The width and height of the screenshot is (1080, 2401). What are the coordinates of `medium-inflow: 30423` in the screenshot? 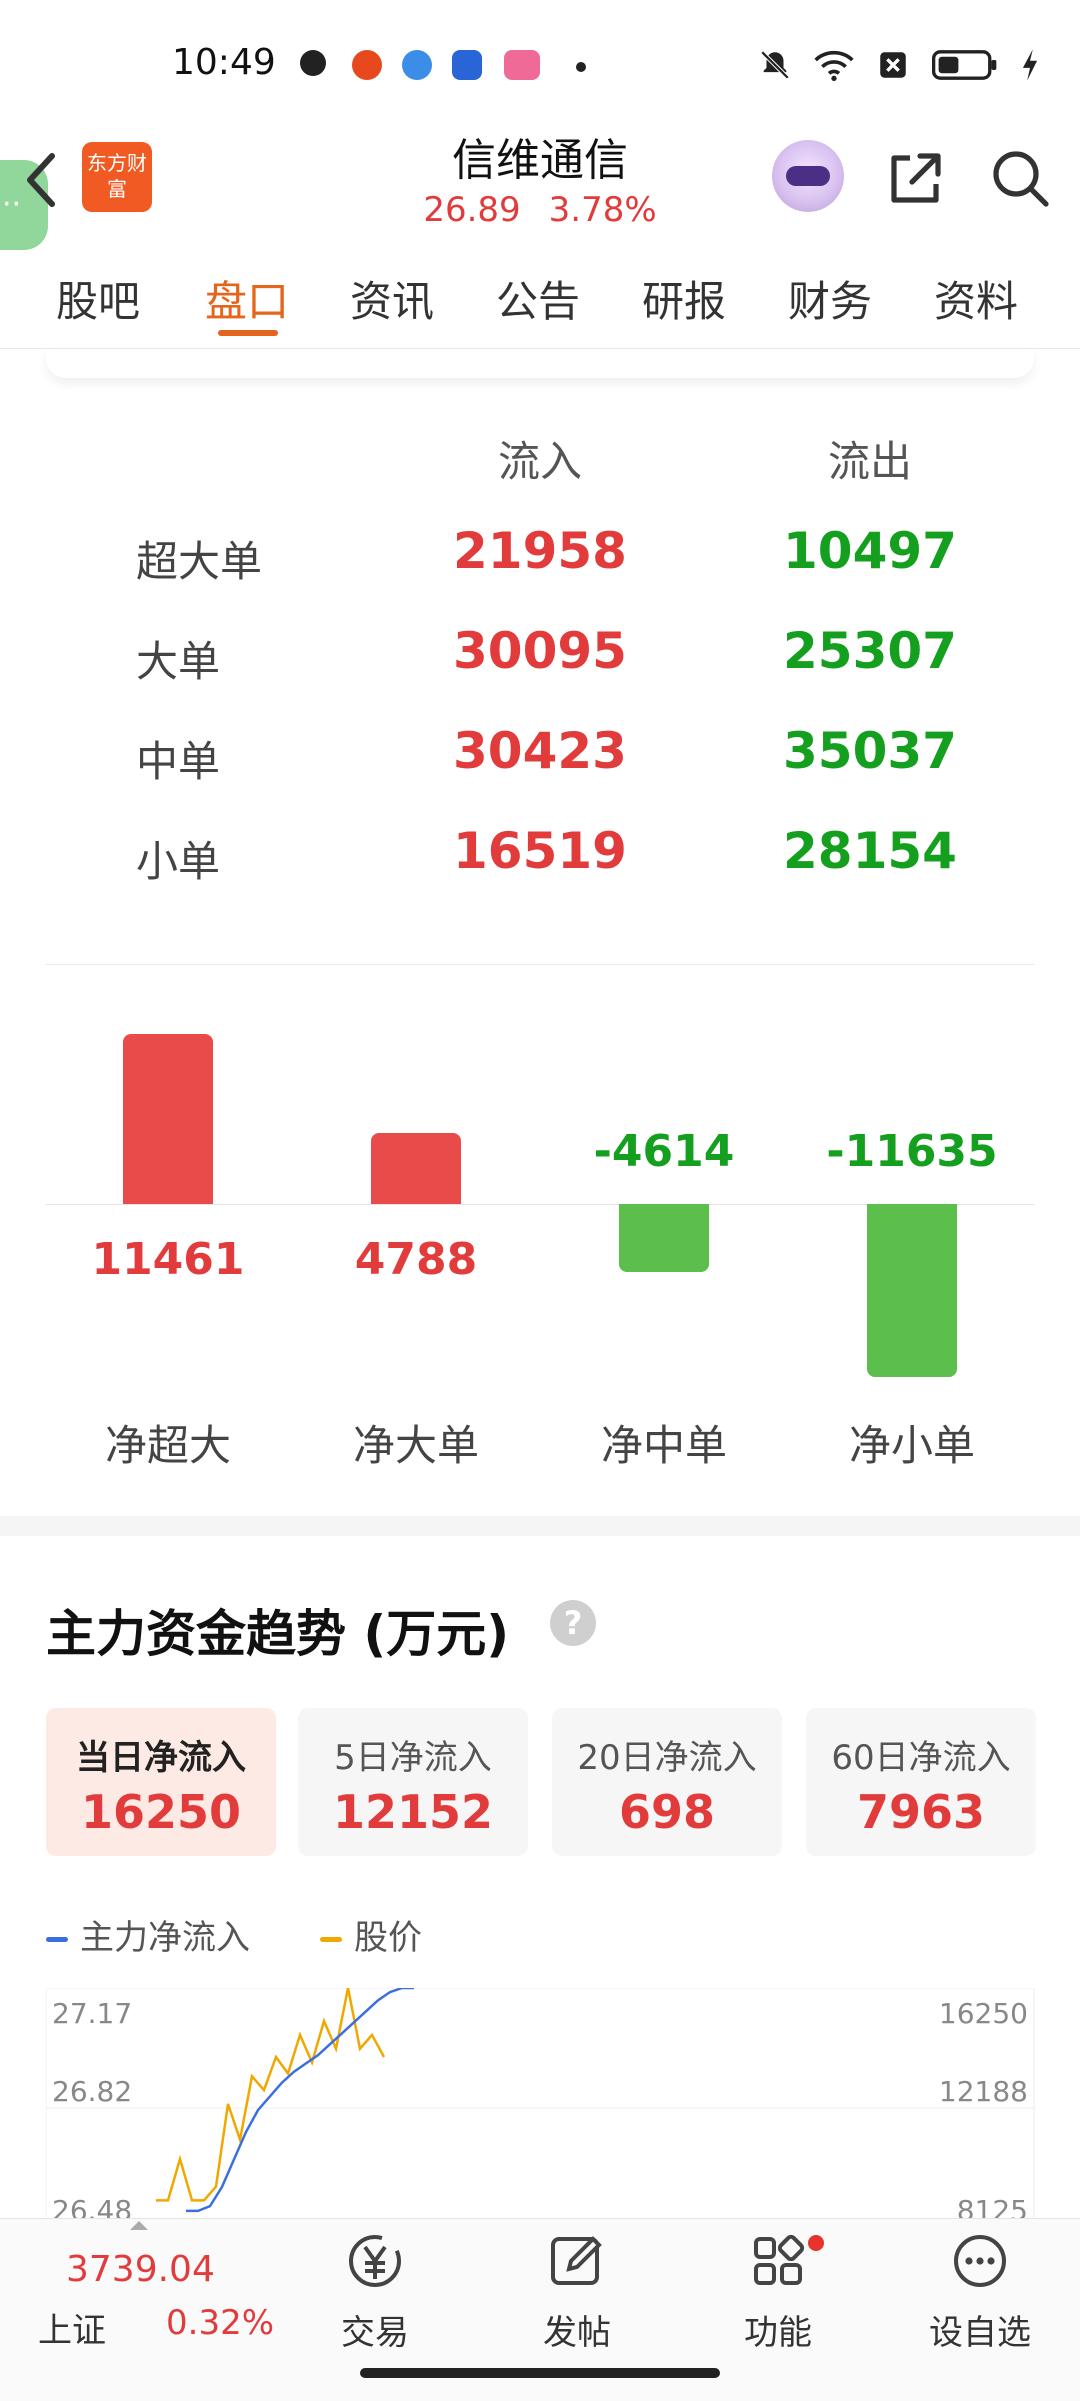 It's located at (540, 751).